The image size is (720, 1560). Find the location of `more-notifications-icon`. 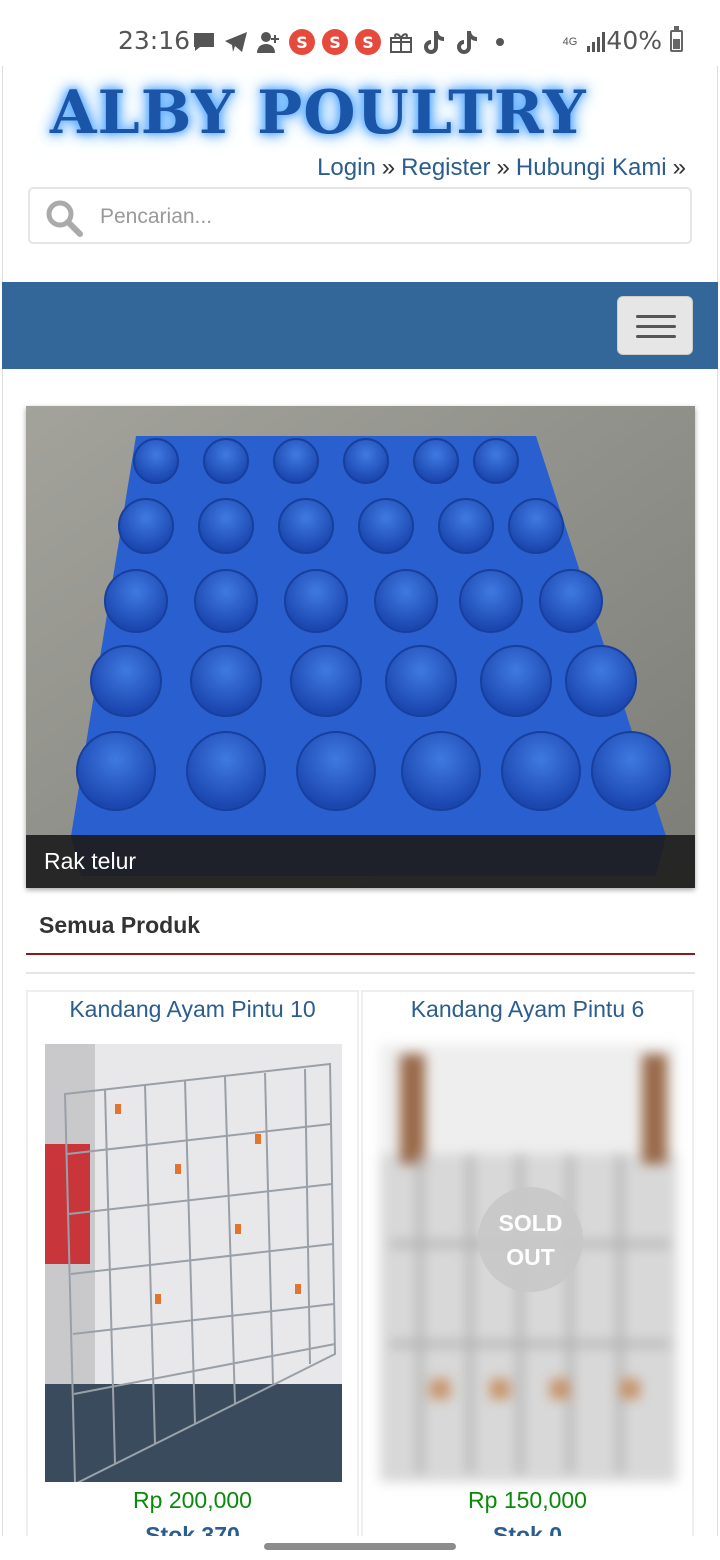

more-notifications-icon is located at coordinates (500, 42).